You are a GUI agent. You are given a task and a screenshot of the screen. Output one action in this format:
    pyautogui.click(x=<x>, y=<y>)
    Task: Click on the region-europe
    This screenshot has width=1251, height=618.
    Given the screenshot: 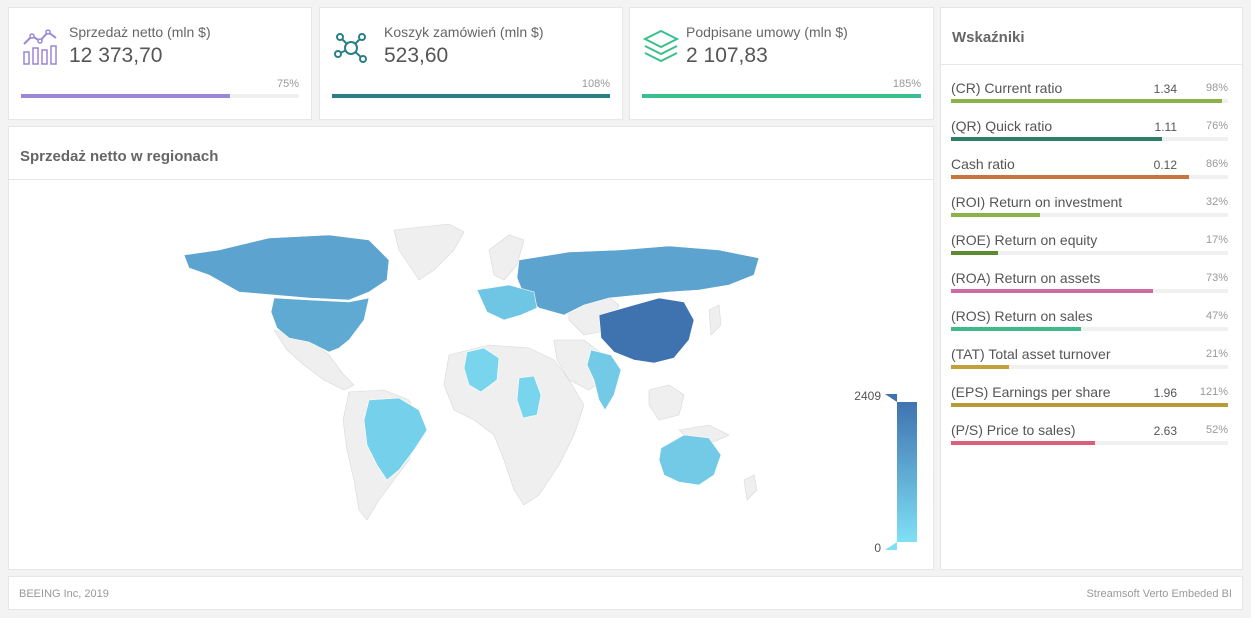 What is the action you would take?
    pyautogui.click(x=507, y=302)
    